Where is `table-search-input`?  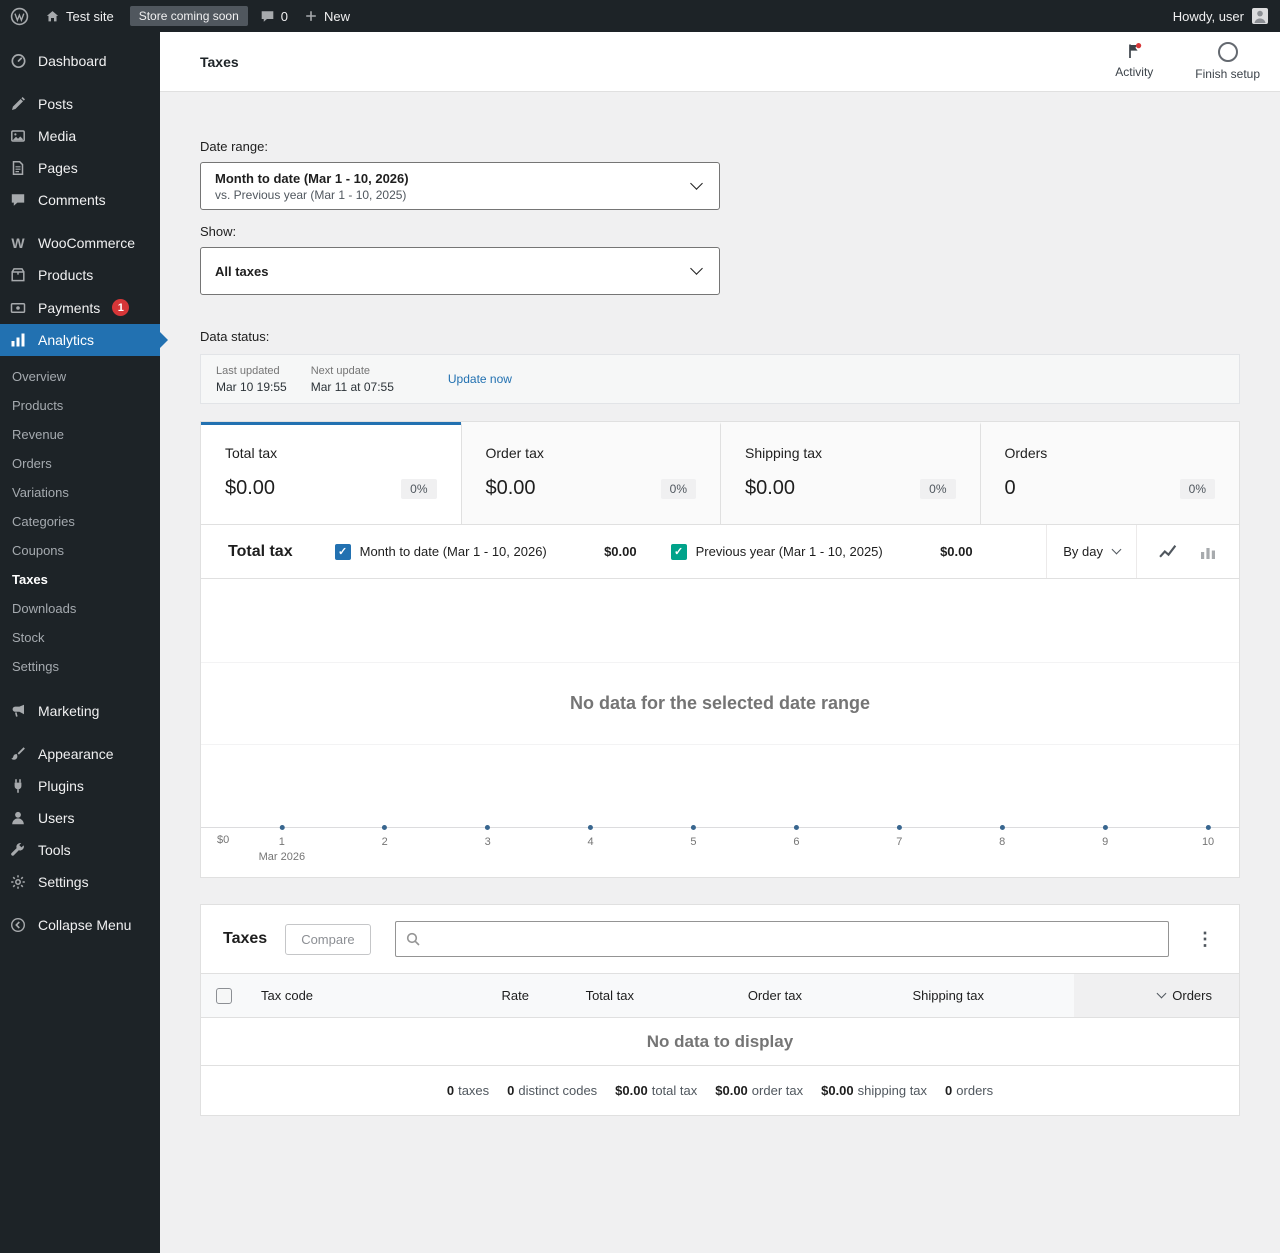 table-search-input is located at coordinates (781, 939).